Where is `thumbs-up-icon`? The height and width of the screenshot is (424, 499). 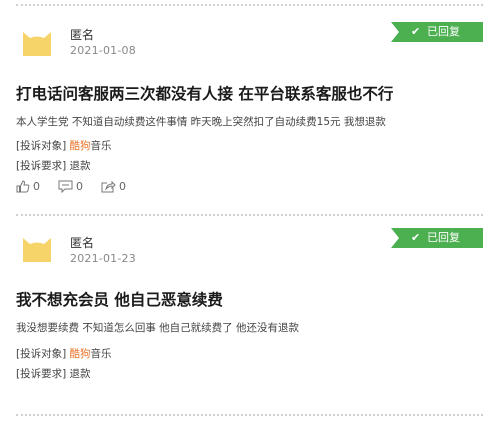 thumbs-up-icon is located at coordinates (23, 186).